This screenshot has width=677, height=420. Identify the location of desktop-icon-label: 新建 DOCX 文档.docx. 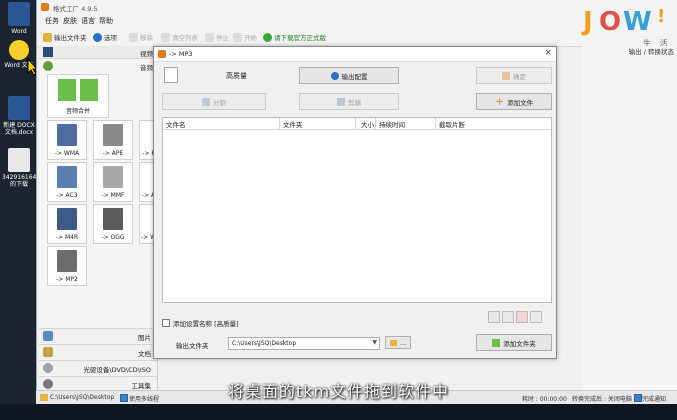
(19, 129).